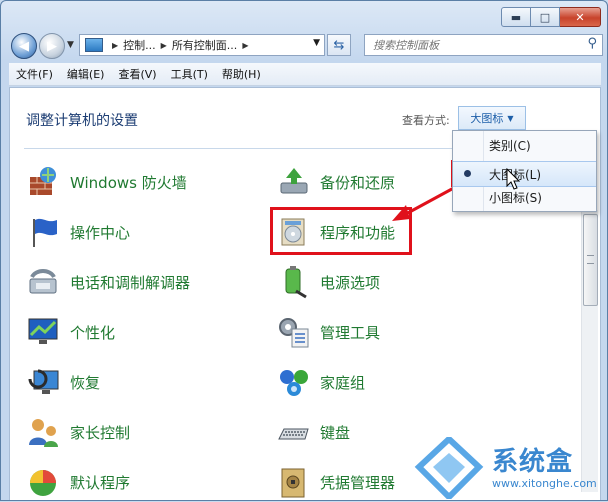  What do you see at coordinates (524, 197) in the screenshot?
I see `menu-item-small-icons: 小图标(S)` at bounding box center [524, 197].